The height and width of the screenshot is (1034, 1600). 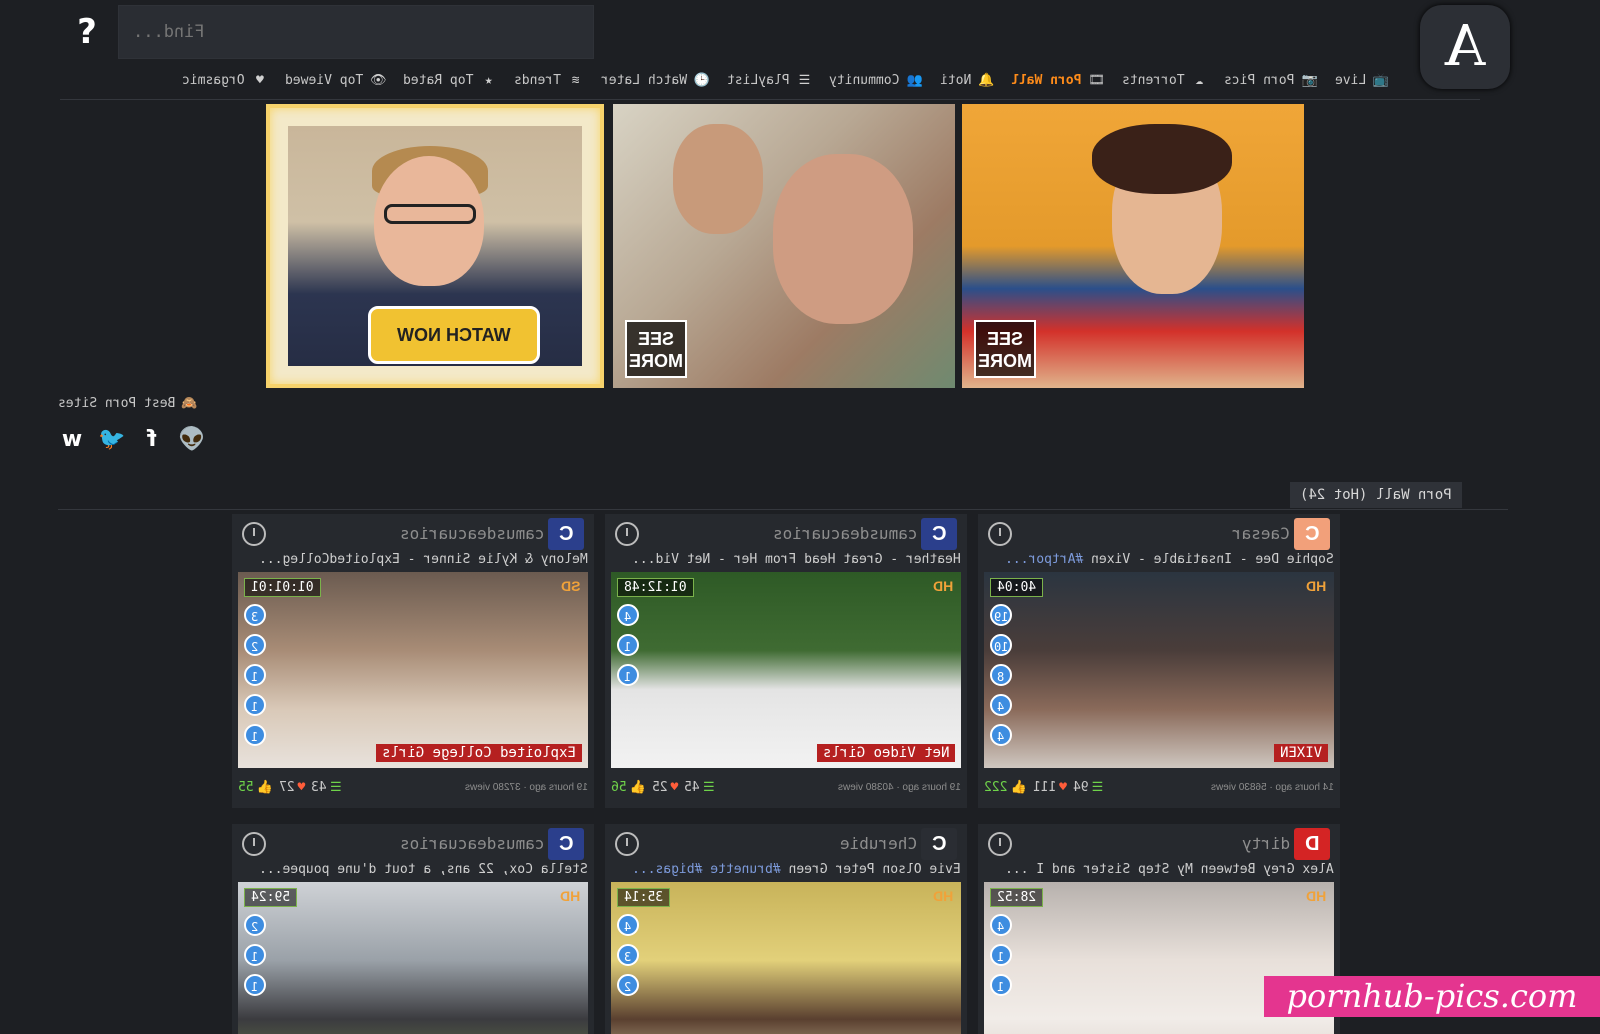 What do you see at coordinates (708, 787) in the screenshot?
I see `playlist-icon: ☰` at bounding box center [708, 787].